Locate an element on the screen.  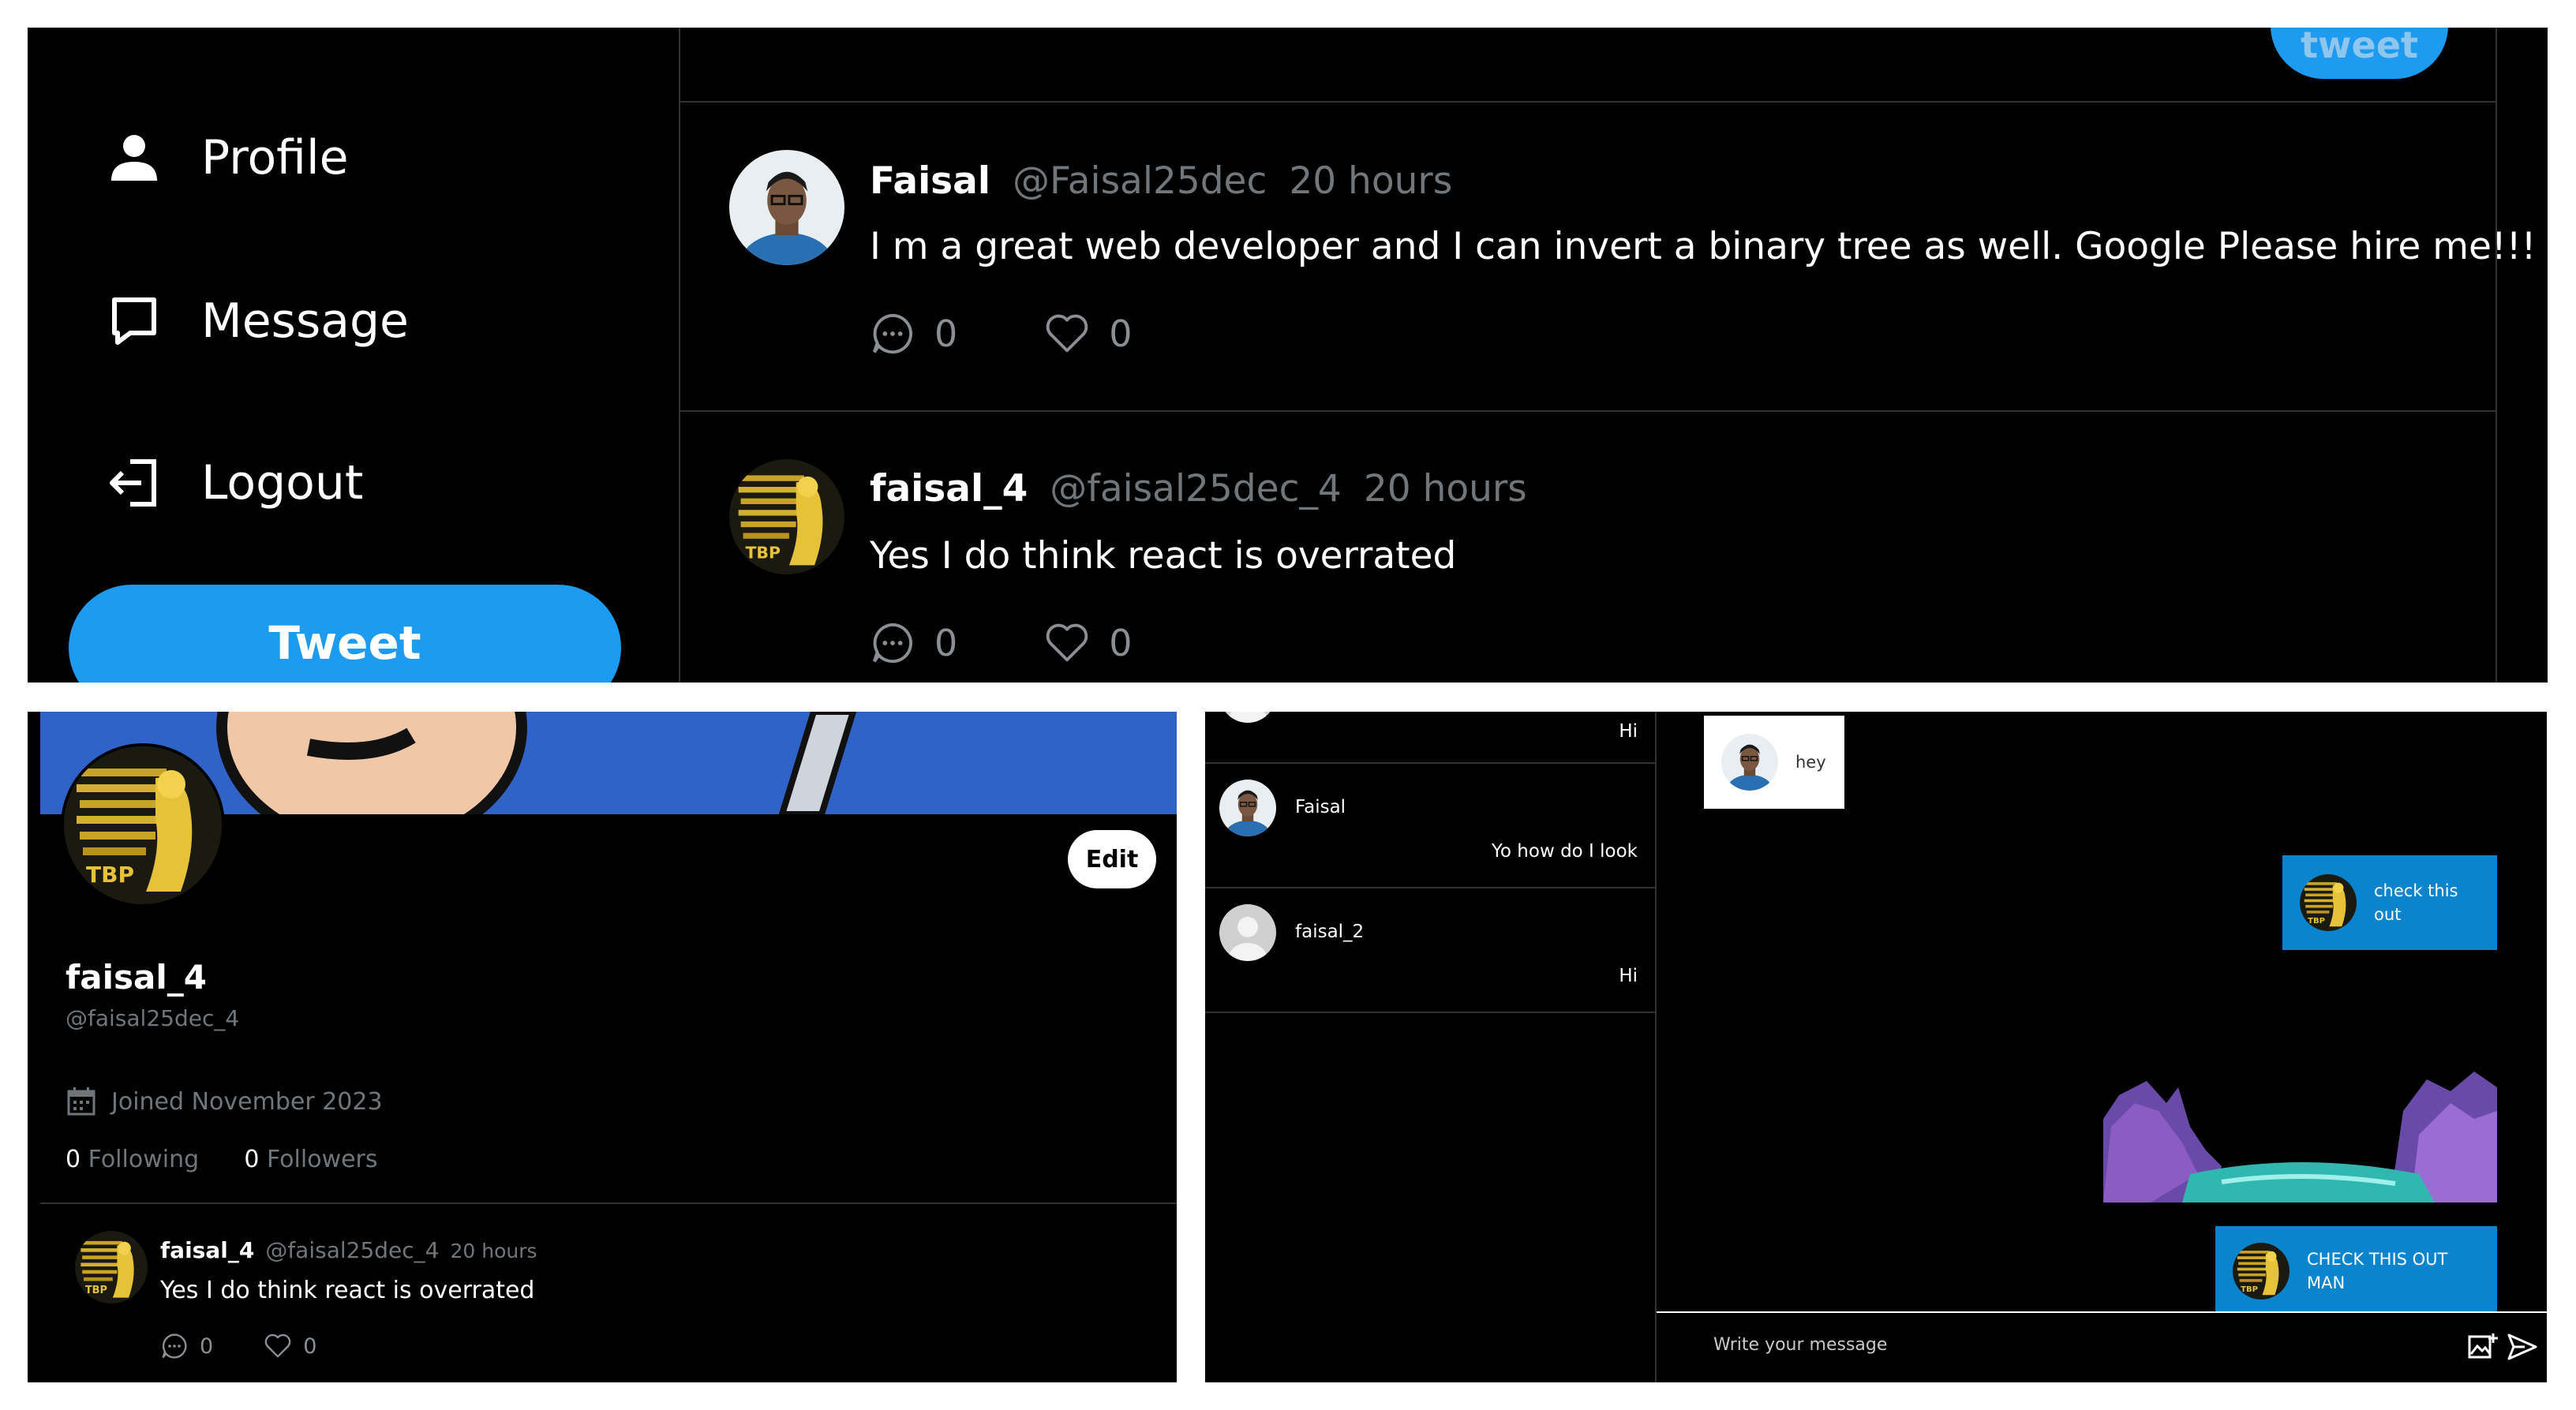
conversation-name: faisal_2 is located at coordinates (1330, 932).